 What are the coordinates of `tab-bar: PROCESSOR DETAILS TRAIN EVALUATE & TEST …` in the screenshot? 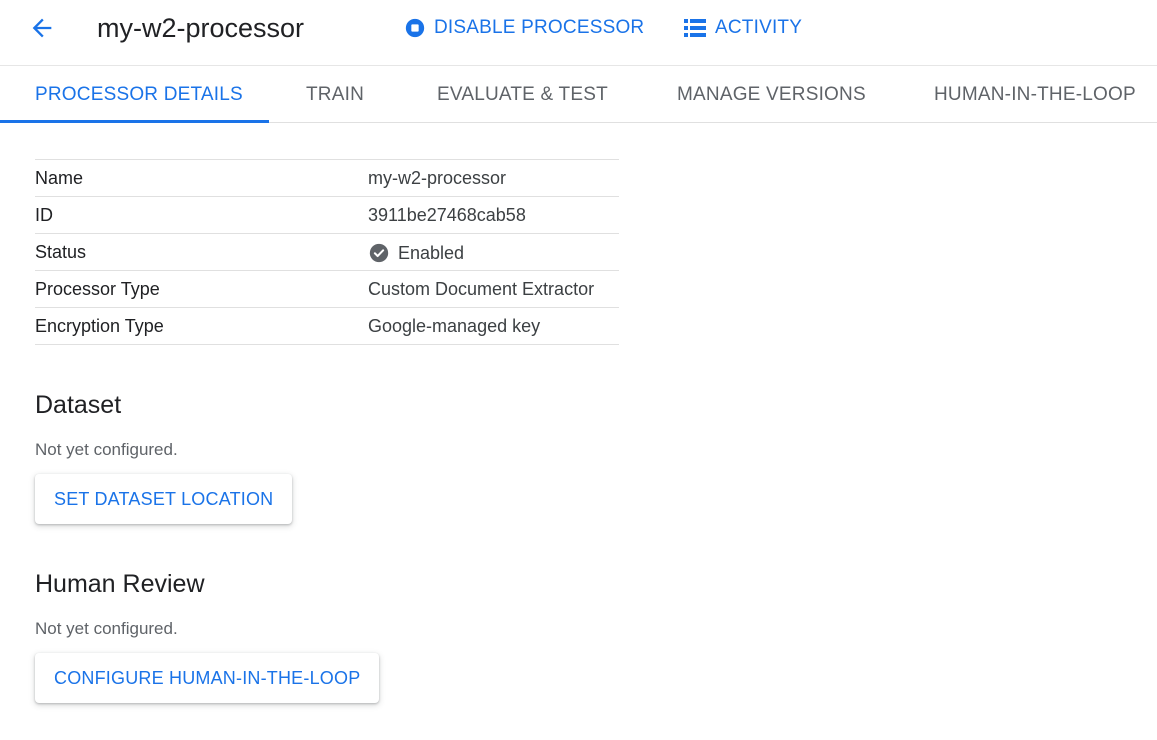 It's located at (578, 95).